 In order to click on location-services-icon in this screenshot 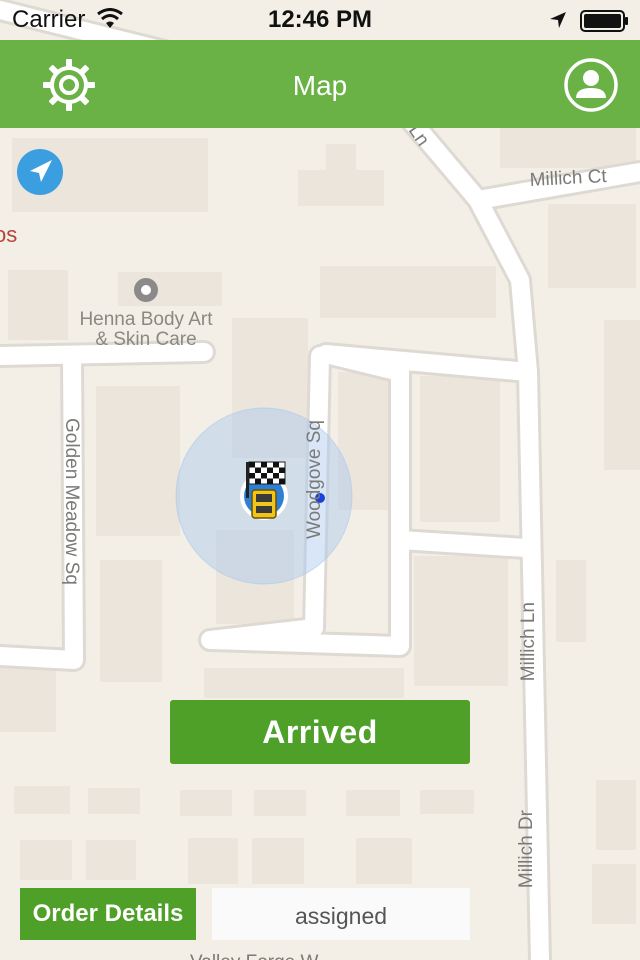, I will do `click(558, 20)`.